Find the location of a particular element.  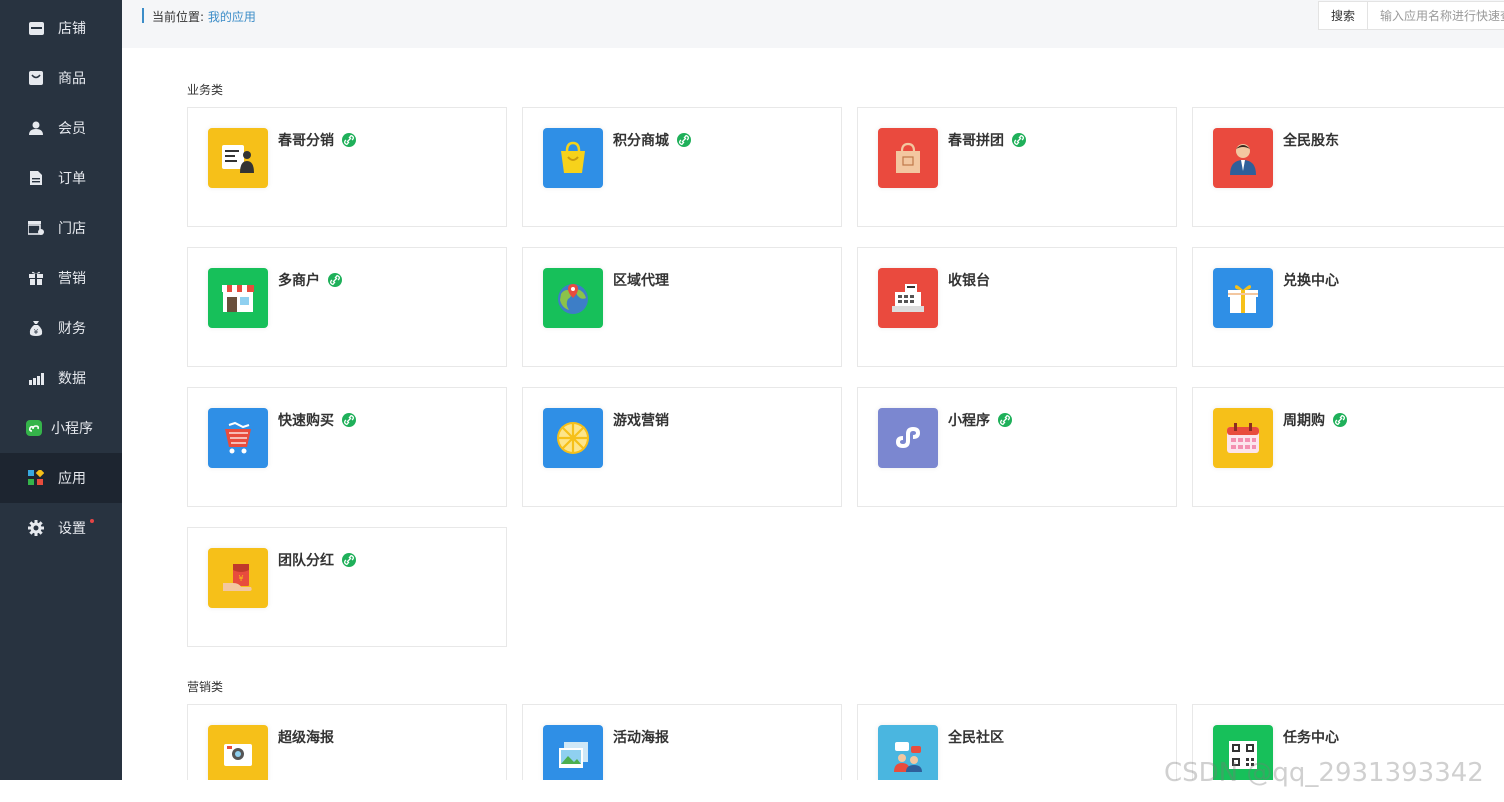

notification-dot is located at coordinates (92, 521).